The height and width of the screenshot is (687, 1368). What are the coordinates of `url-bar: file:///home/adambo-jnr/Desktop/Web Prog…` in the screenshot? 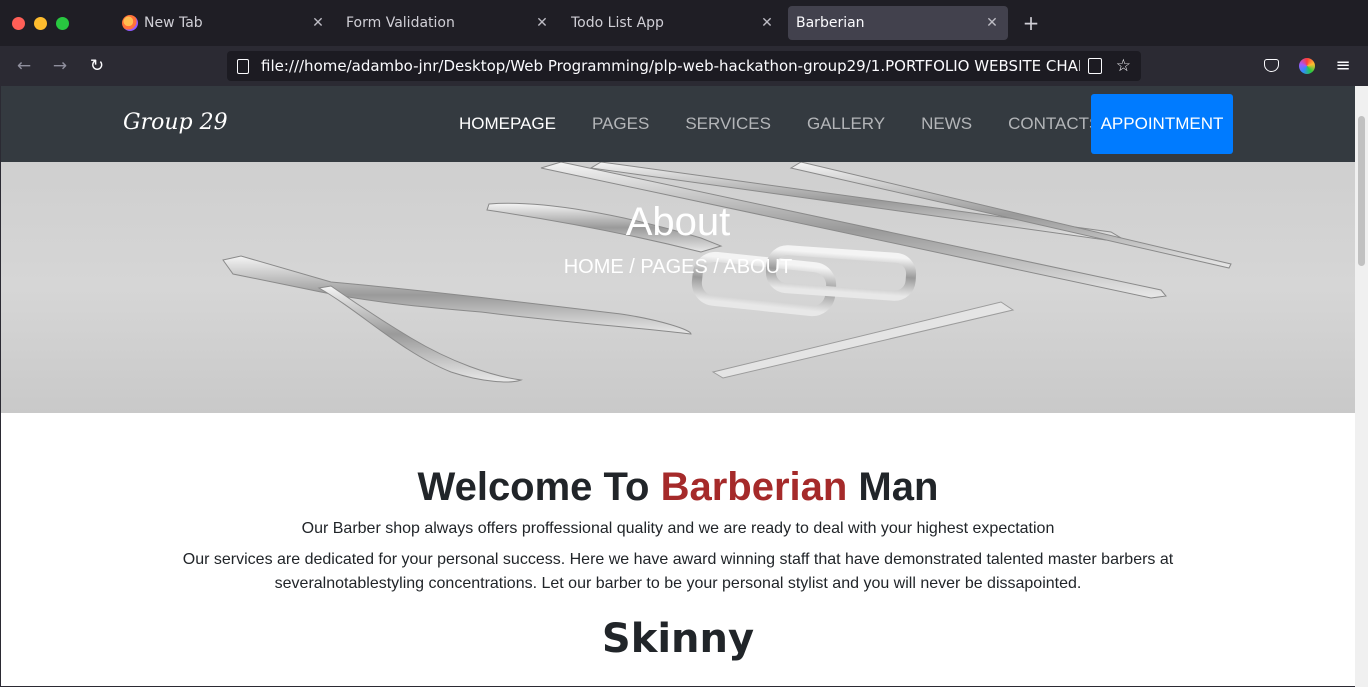 It's located at (684, 66).